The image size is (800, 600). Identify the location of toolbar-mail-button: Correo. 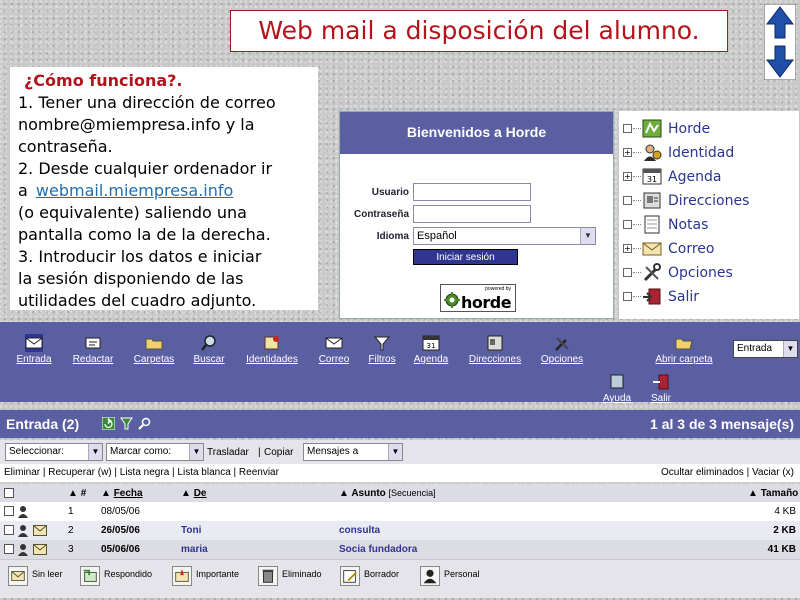
(334, 354).